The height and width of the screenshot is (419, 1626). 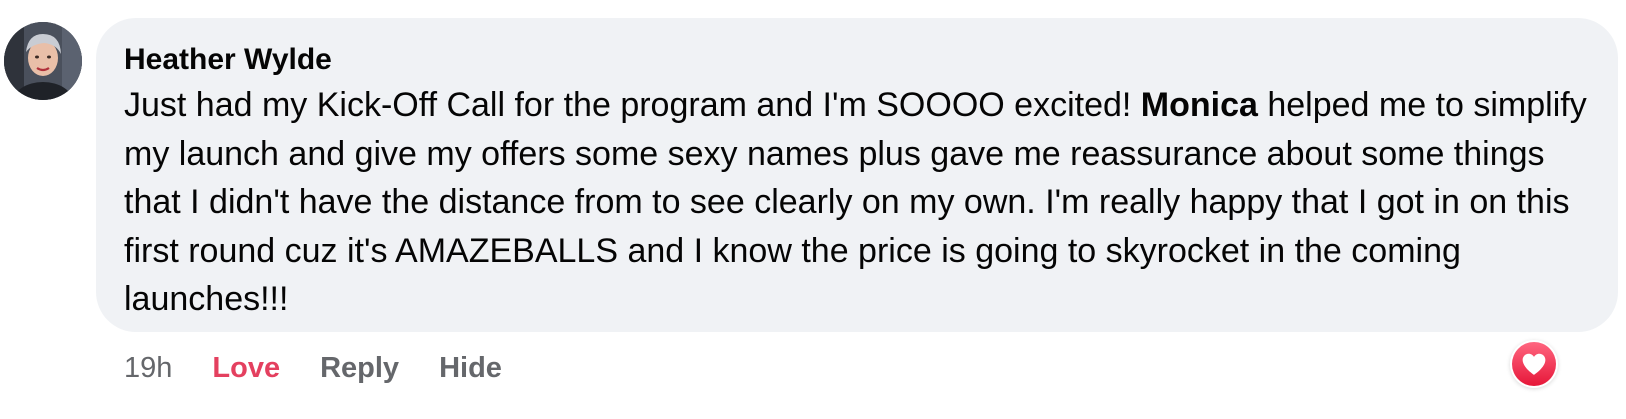 I want to click on mention-link: Monica, so click(x=1199, y=105).